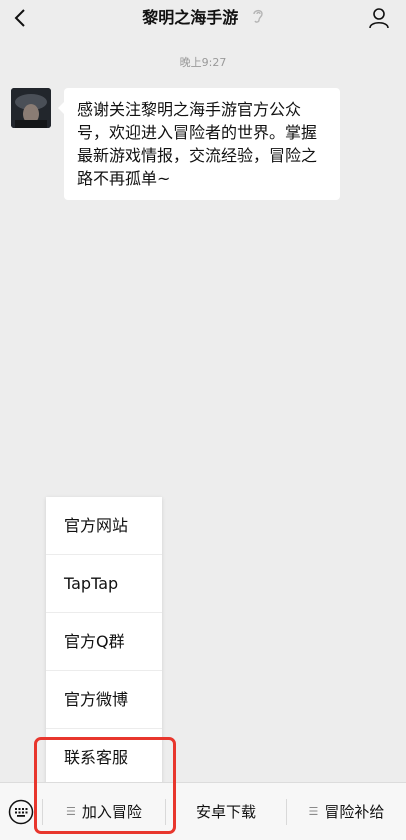  I want to click on profile-button, so click(379, 18).